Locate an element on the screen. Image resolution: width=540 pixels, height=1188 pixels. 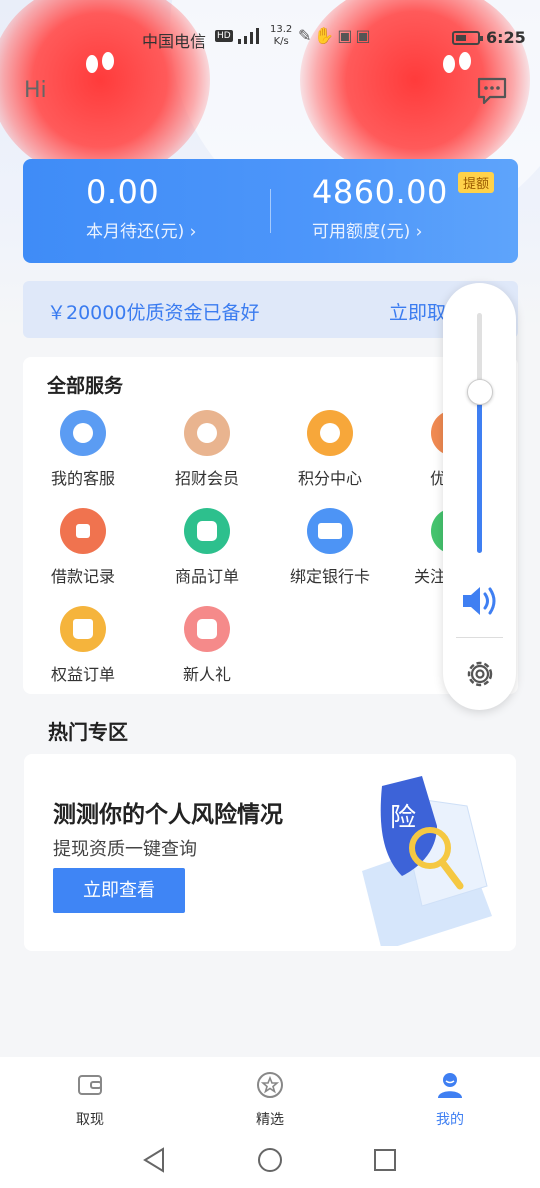
balance-card: 0.00 本月待还(元) › 4860.00 可用额度(元) › 提额 is located at coordinates (270, 211).